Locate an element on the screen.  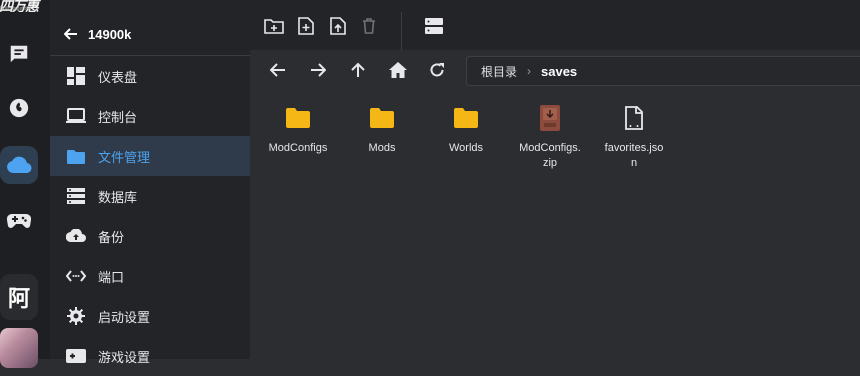
breadcrumb-current: saves is located at coordinates (559, 71).